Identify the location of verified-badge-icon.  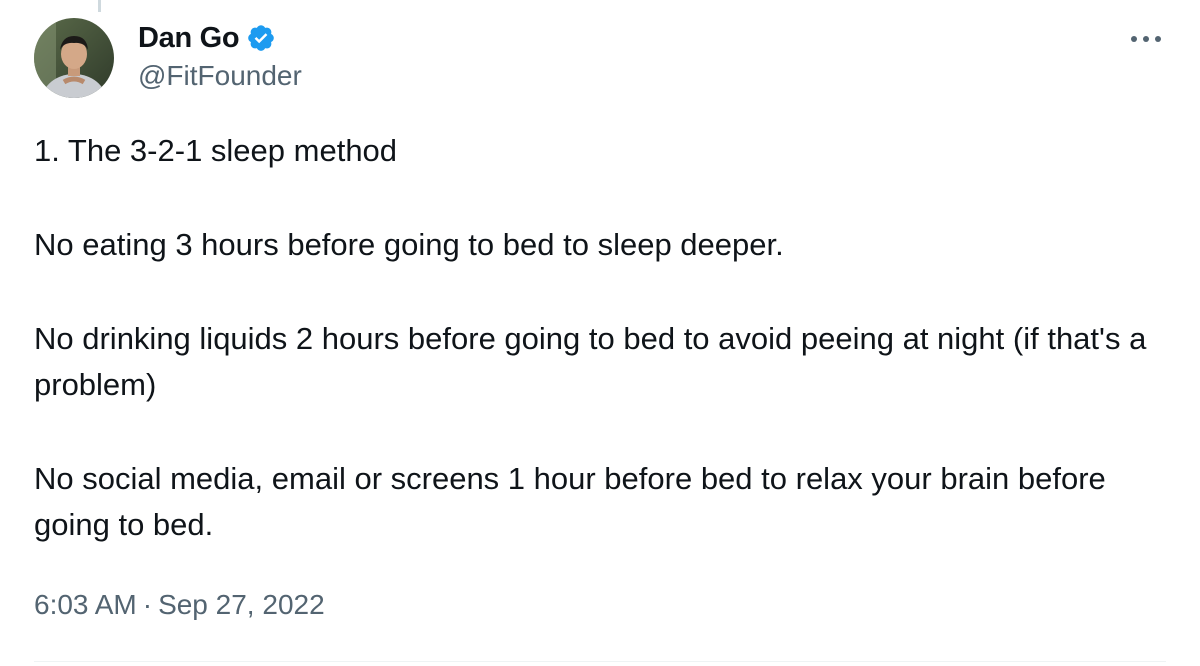
(261, 38).